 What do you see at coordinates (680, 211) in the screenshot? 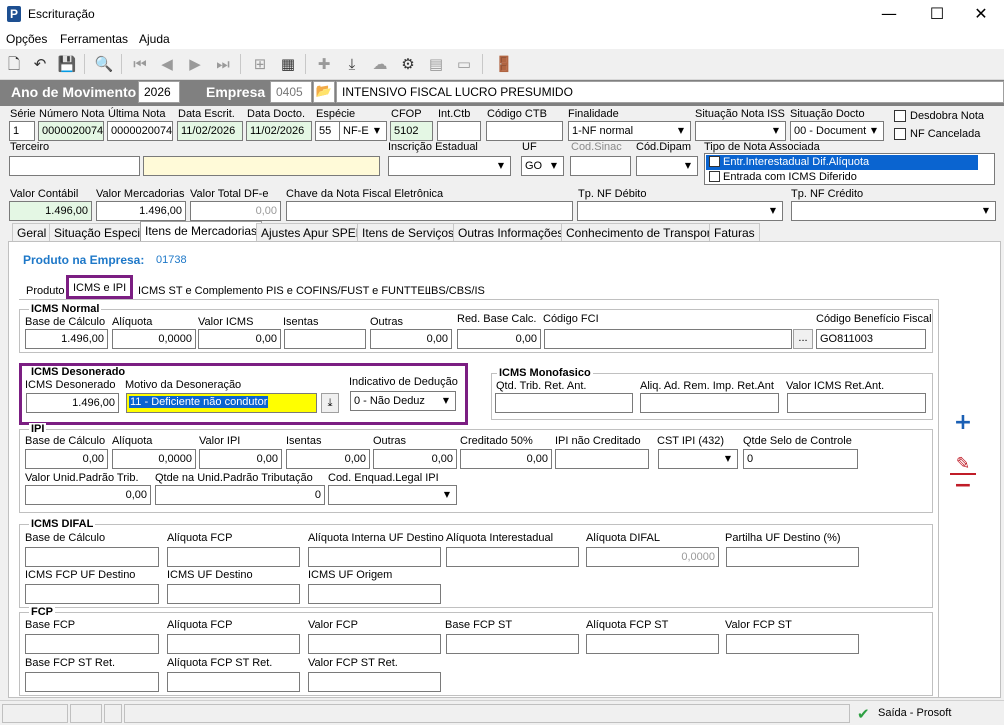
I see `tp-debito-select: ▼` at bounding box center [680, 211].